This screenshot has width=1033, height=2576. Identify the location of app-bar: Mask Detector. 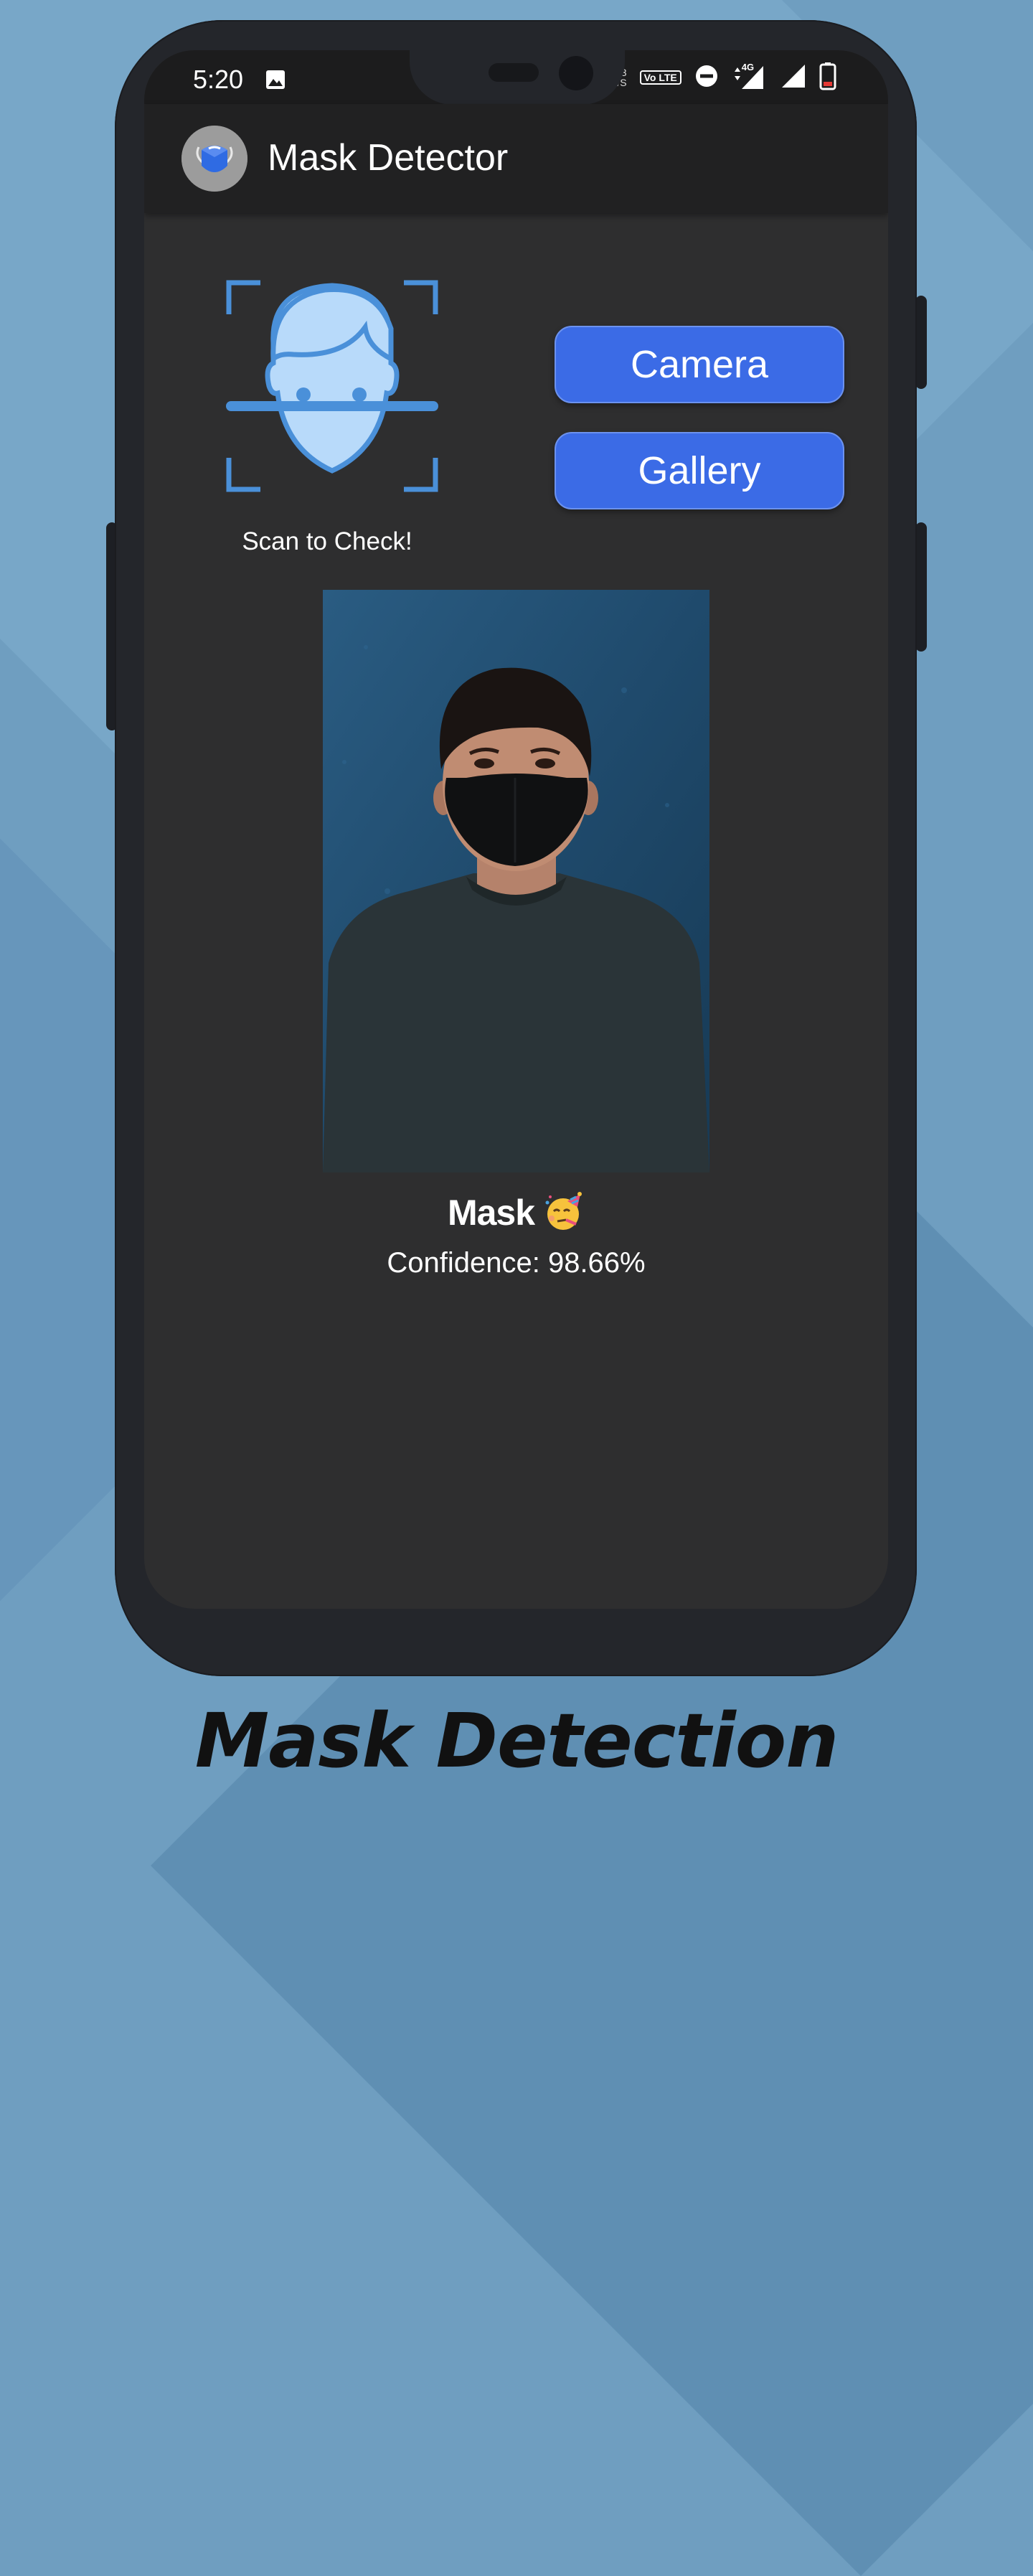
(516, 158).